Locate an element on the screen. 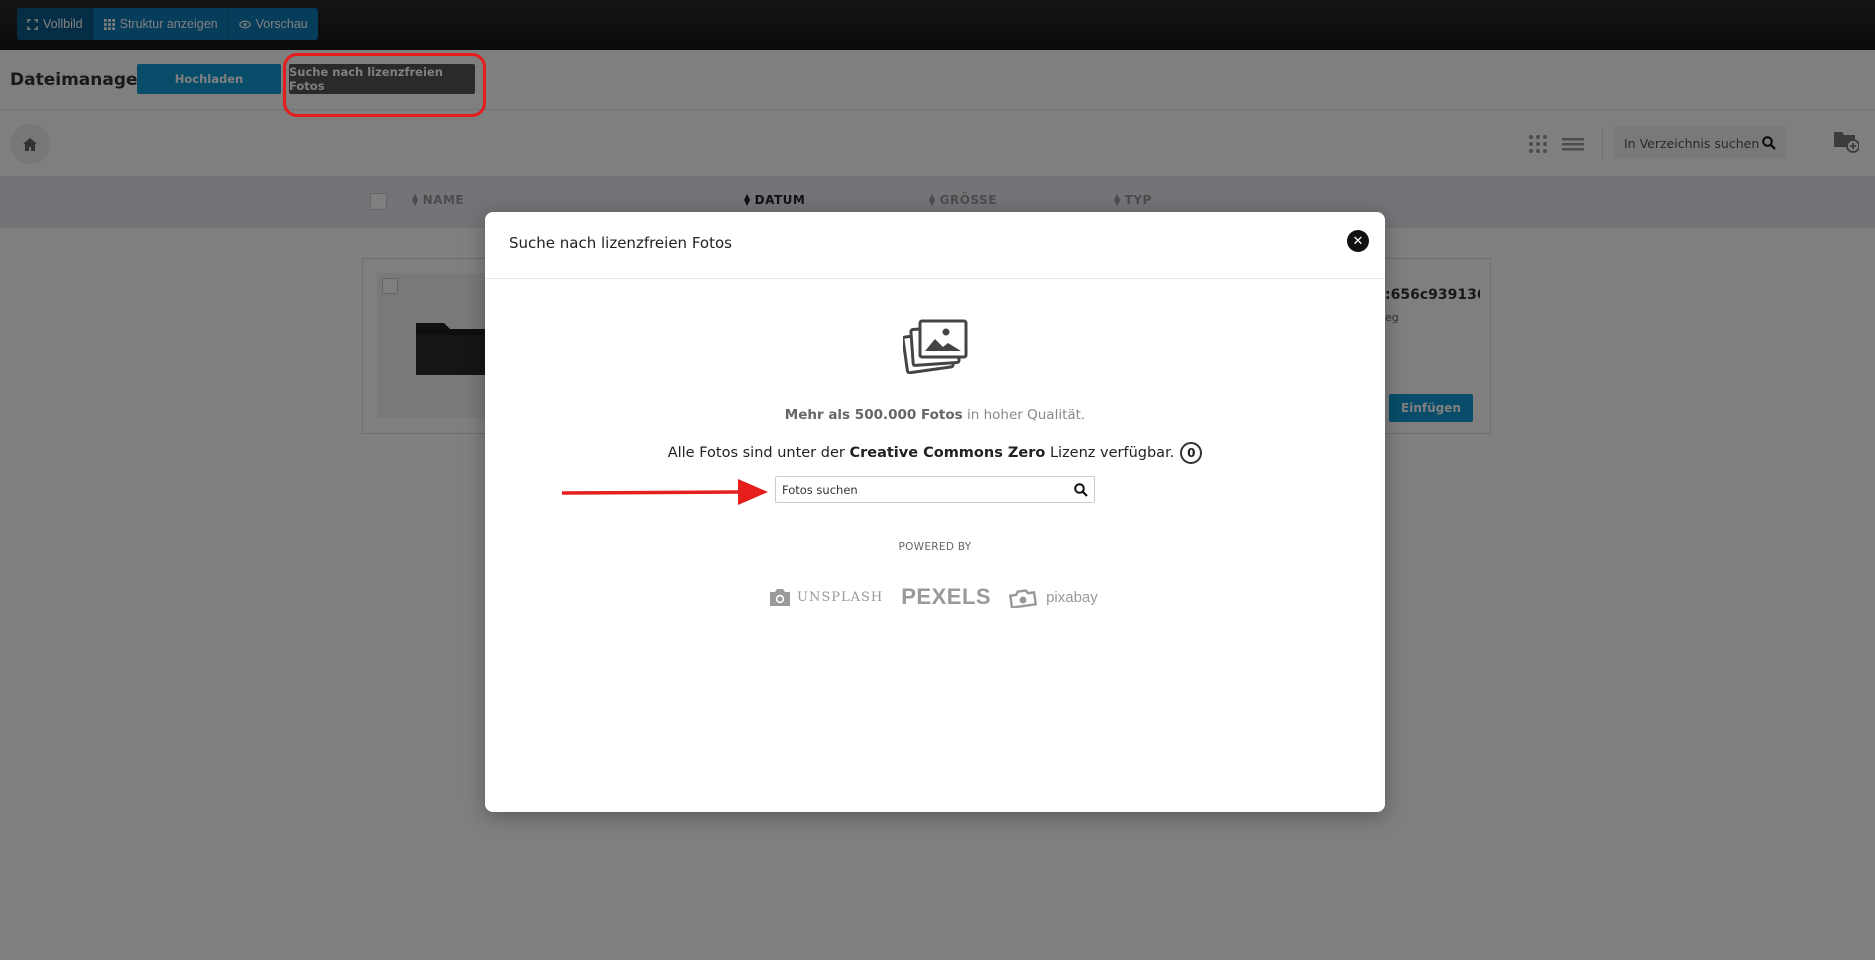 The width and height of the screenshot is (1875, 960). photo-search-input: Fotos suchen is located at coordinates (935, 489).